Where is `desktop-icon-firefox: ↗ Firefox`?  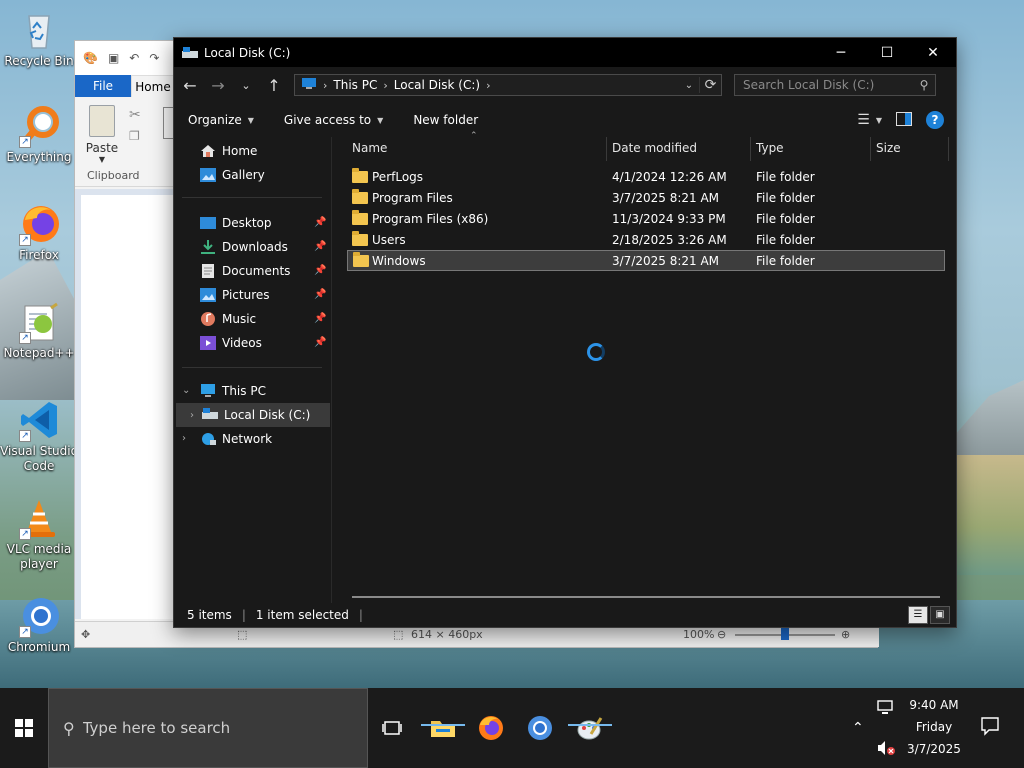 desktop-icon-firefox: ↗ Firefox is located at coordinates (39, 232).